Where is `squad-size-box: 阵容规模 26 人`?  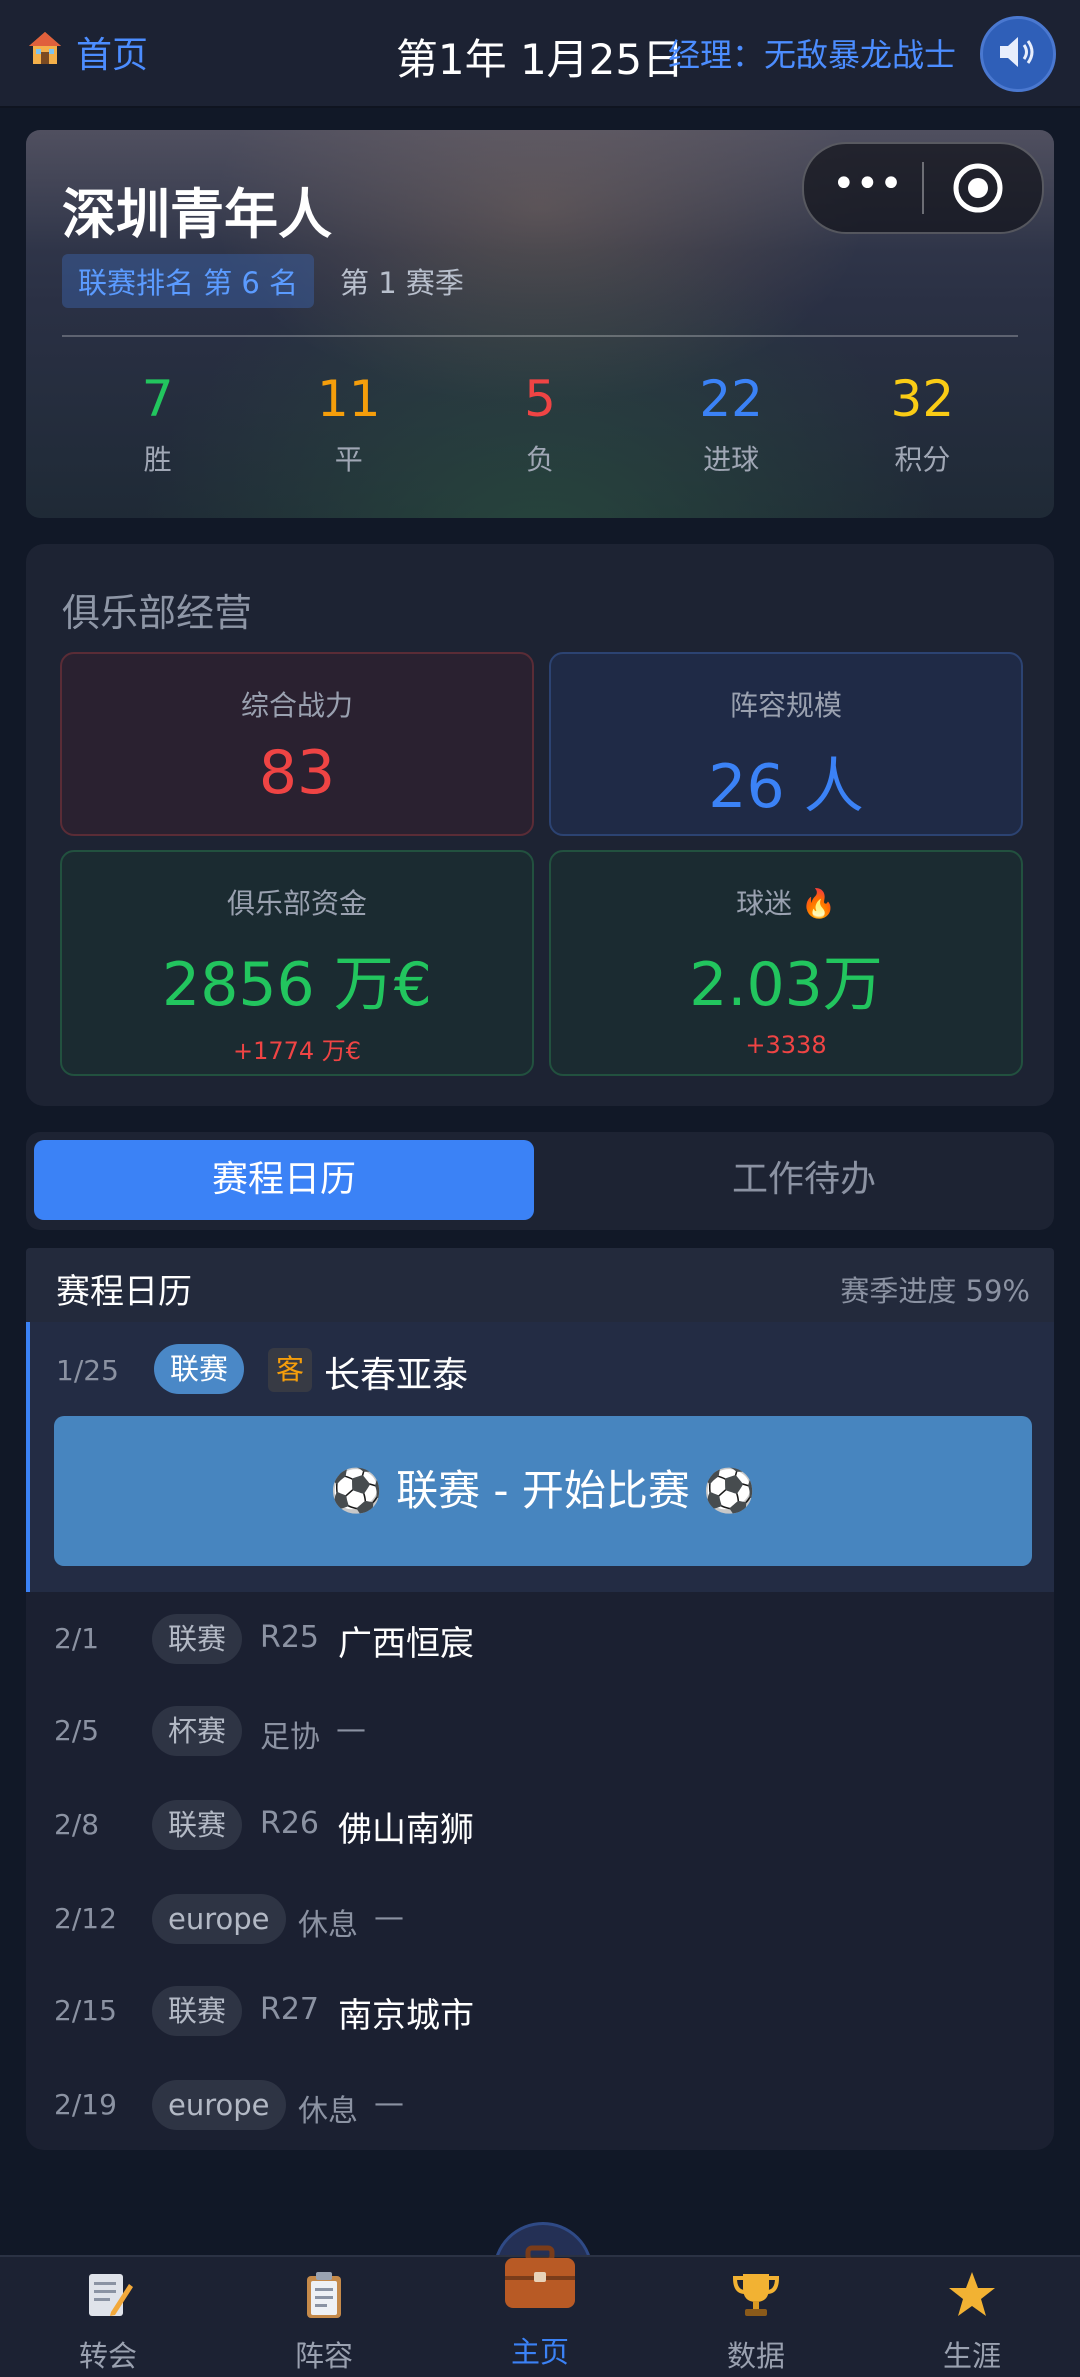
squad-size-box: 阵容规模 26 人 is located at coordinates (786, 744).